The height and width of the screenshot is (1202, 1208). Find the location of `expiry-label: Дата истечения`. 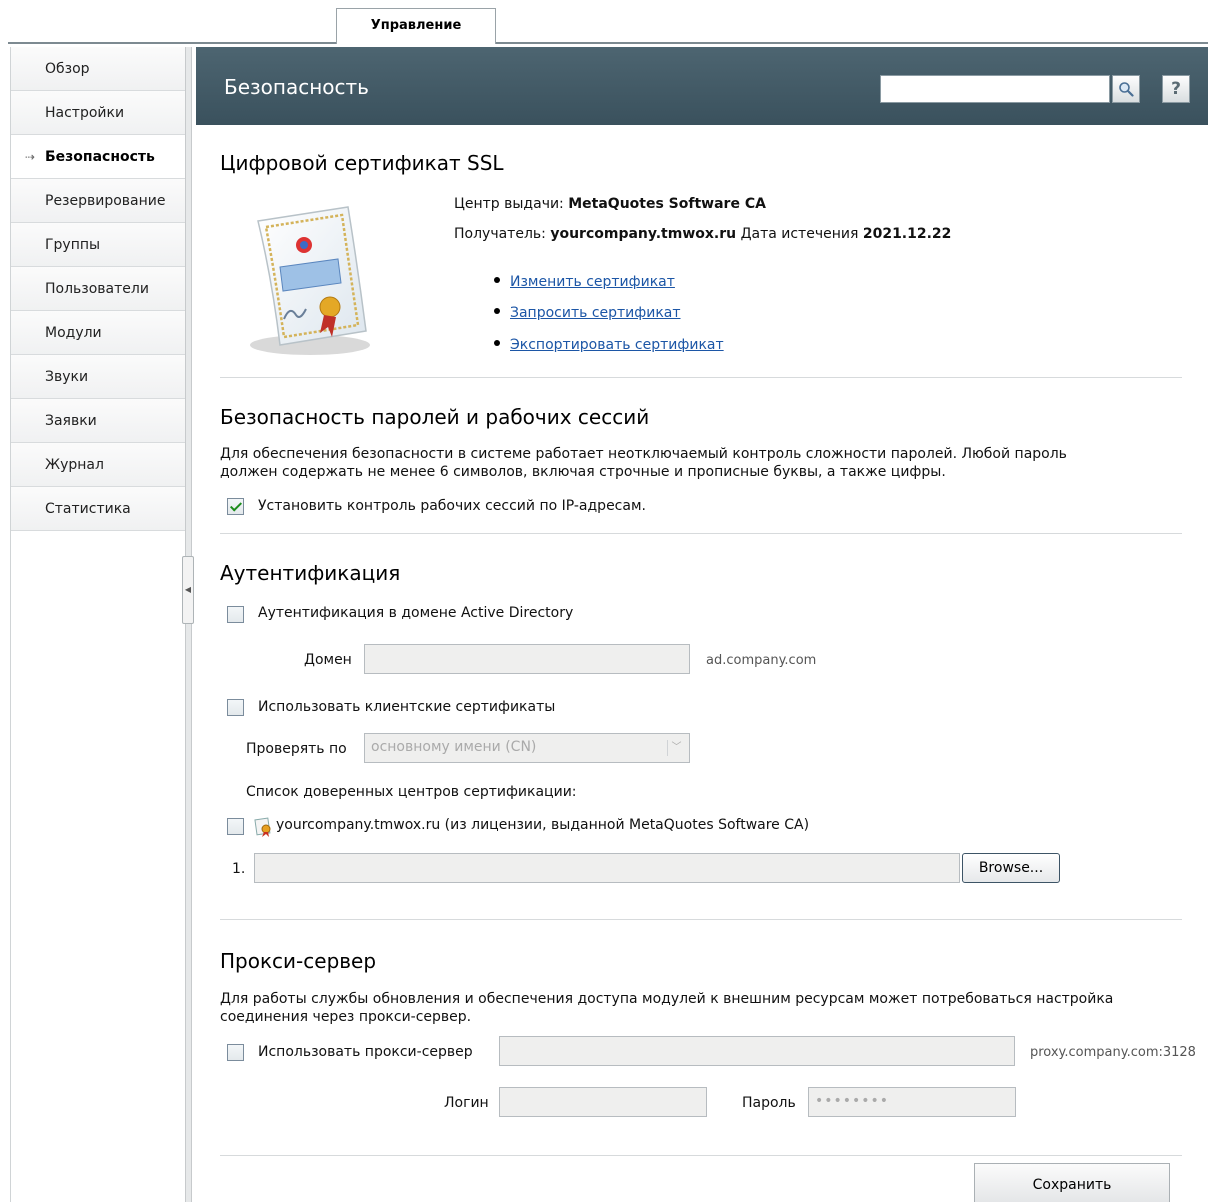

expiry-label: Дата истечения is located at coordinates (799, 234).